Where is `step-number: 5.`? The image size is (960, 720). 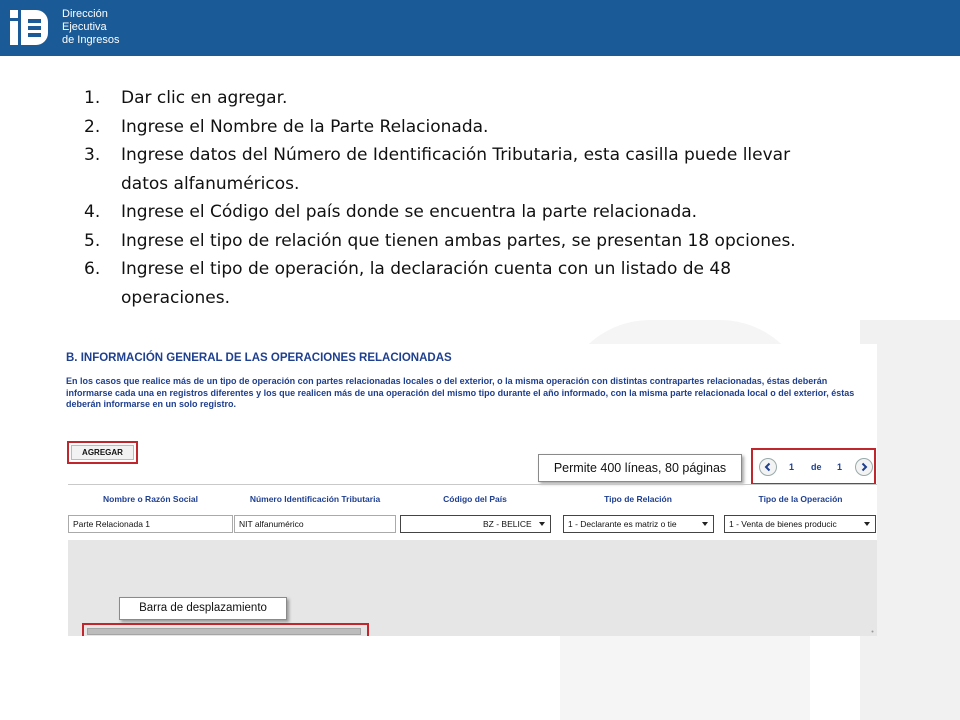
step-number: 5. is located at coordinates (92, 240).